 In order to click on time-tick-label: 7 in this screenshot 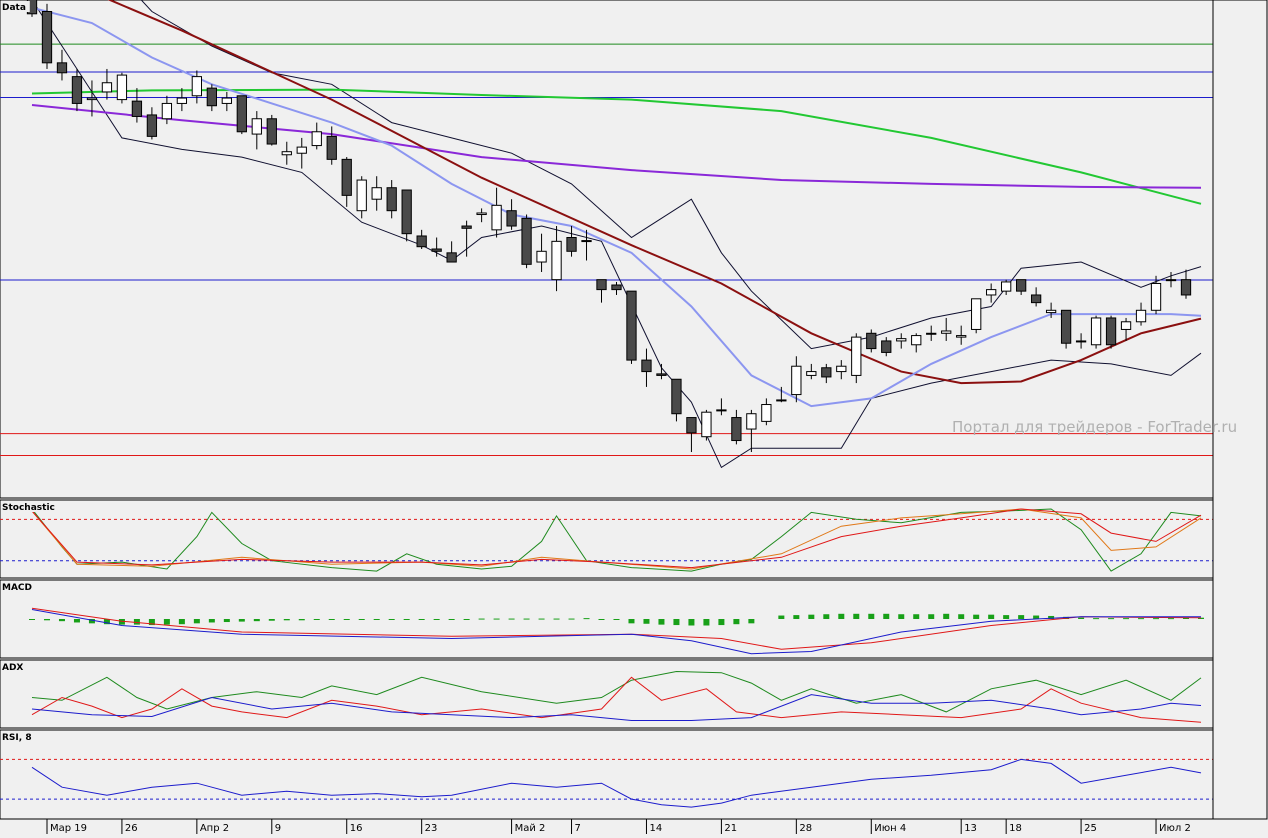, I will do `click(578, 828)`.